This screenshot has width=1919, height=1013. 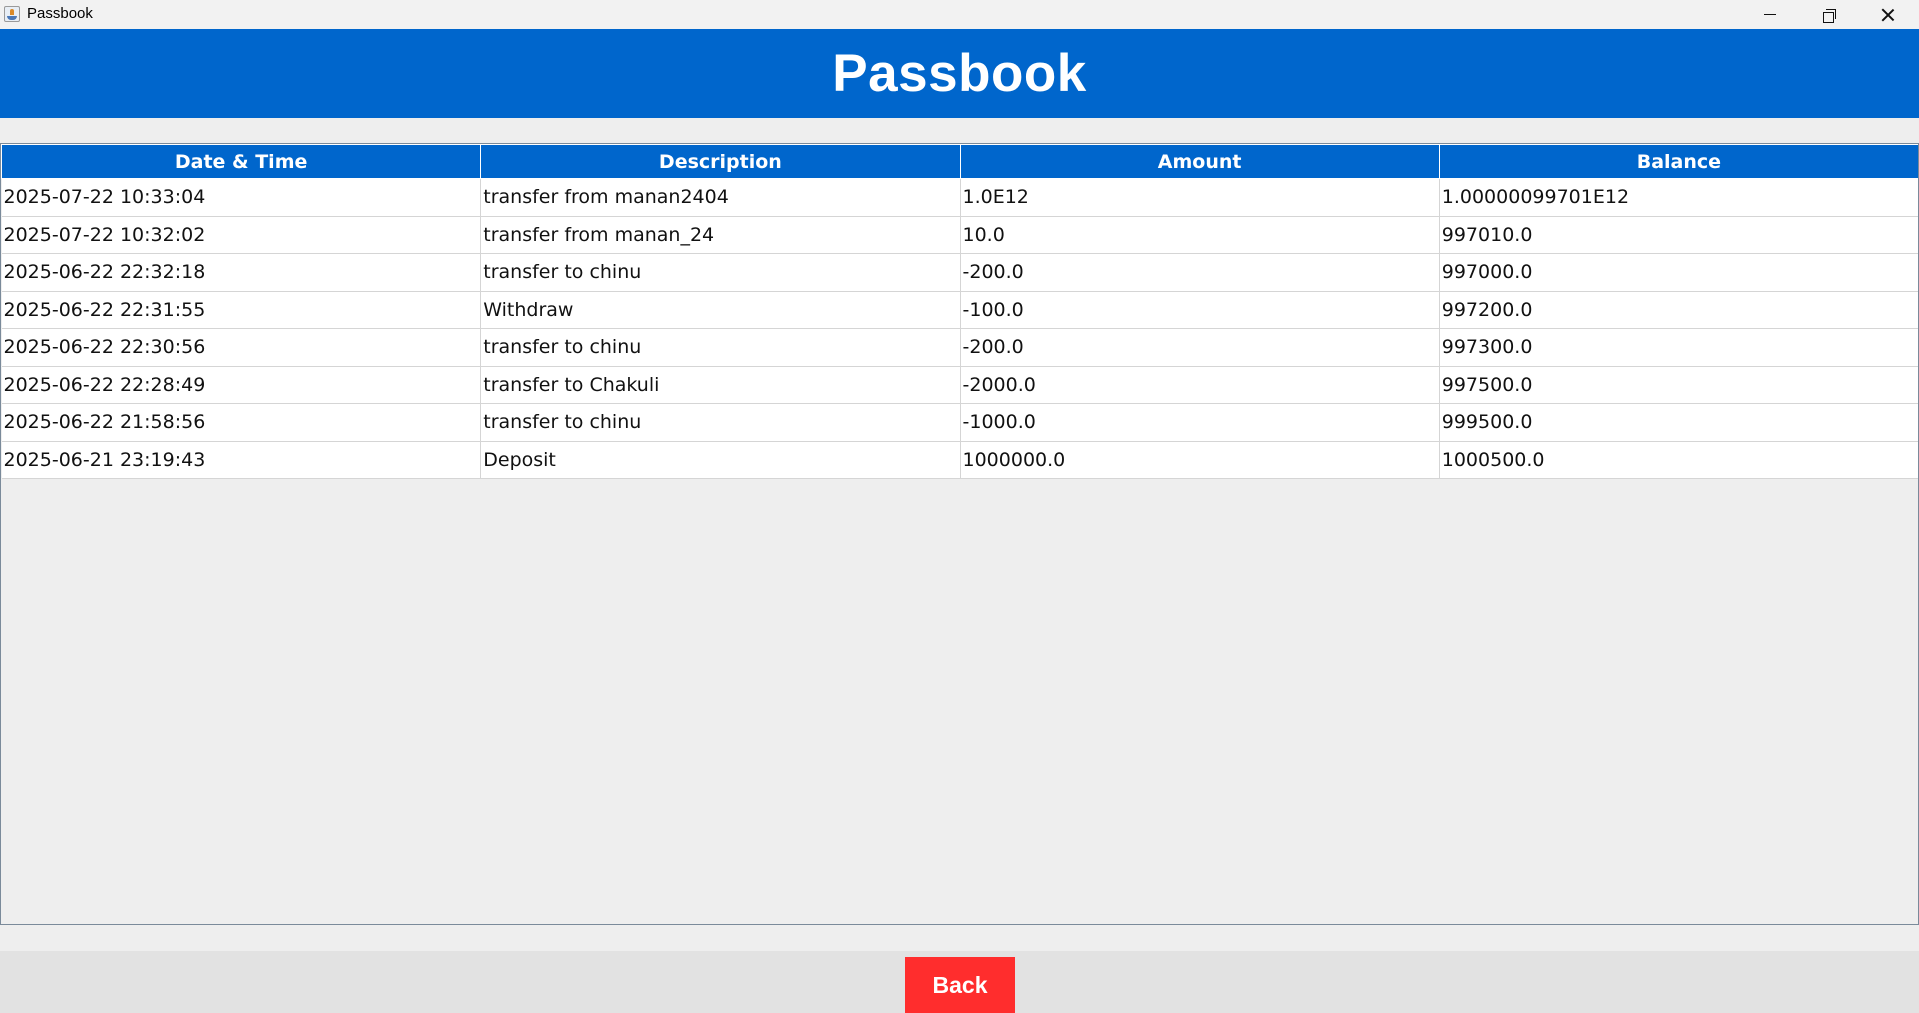 I want to click on window-title: Passbook, so click(x=60, y=13).